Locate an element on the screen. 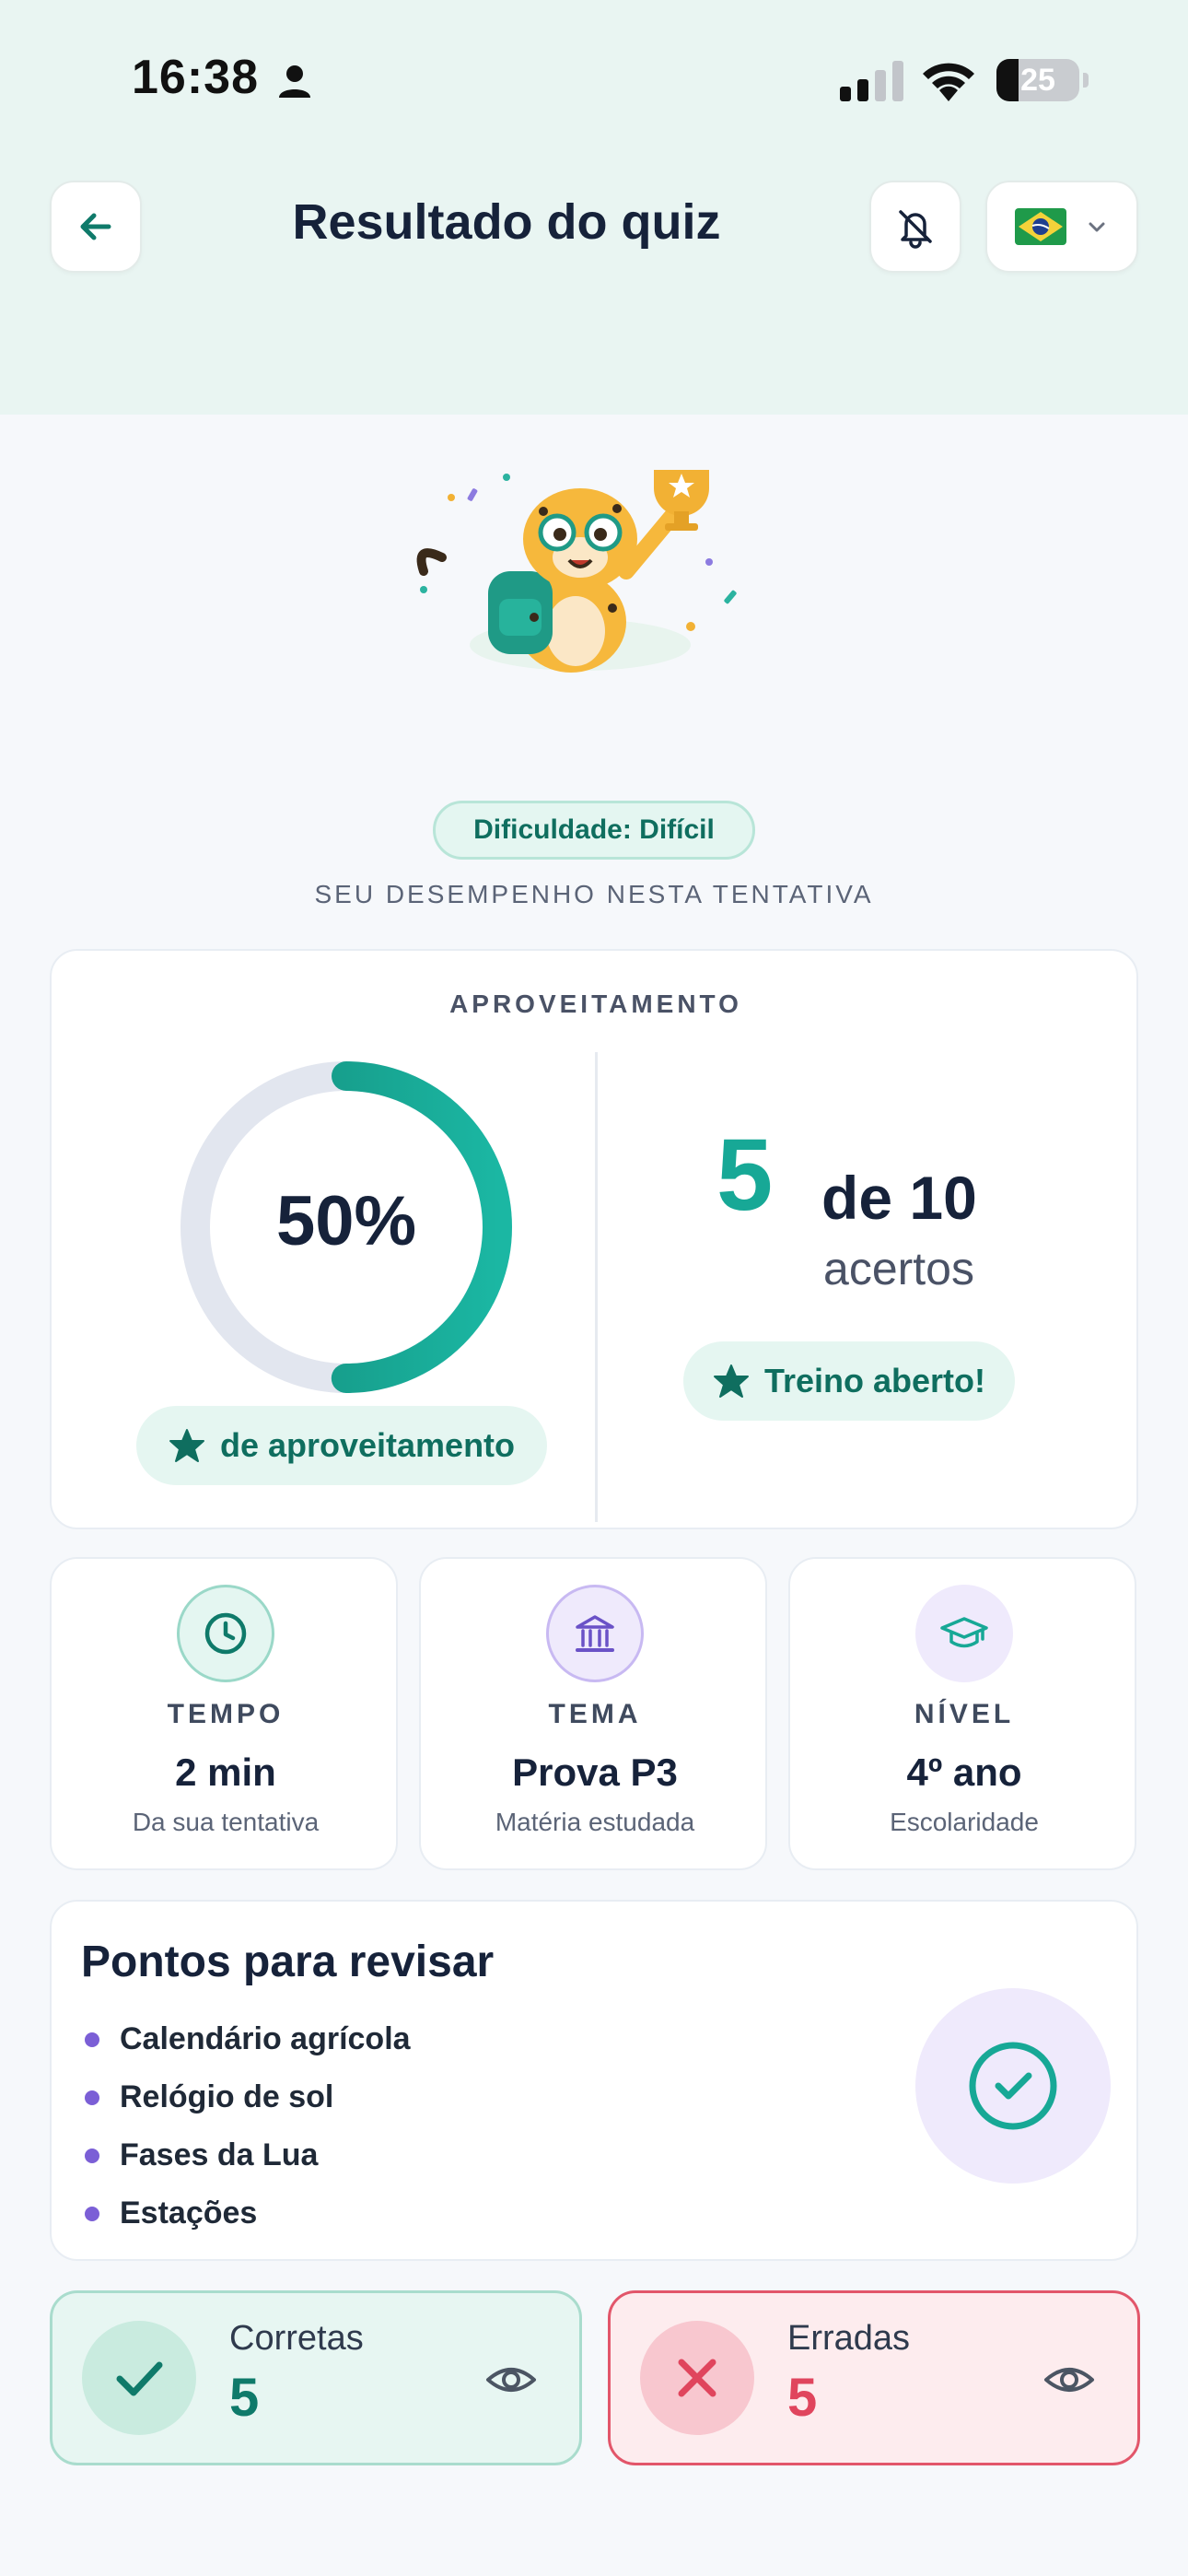 The image size is (1188, 2576). stat-label: TEMPO is located at coordinates (226, 1714).